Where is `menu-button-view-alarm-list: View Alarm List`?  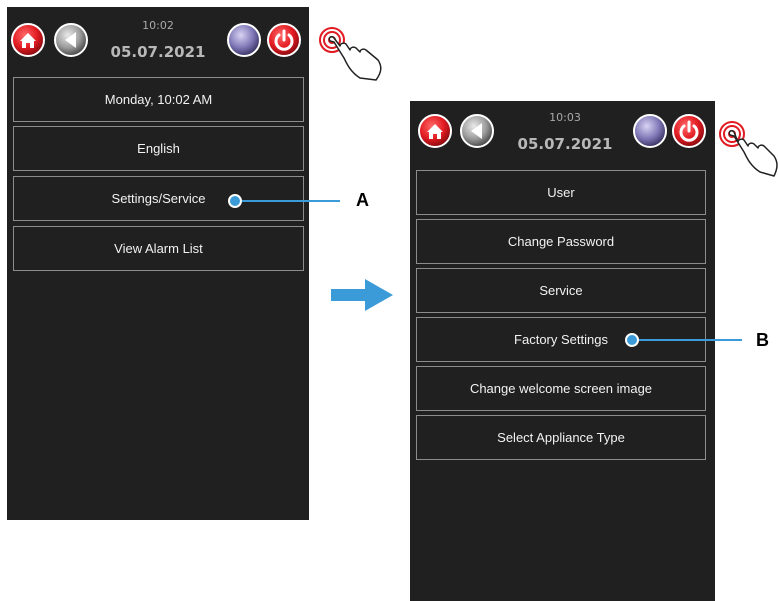 menu-button-view-alarm-list: View Alarm List is located at coordinates (158, 248).